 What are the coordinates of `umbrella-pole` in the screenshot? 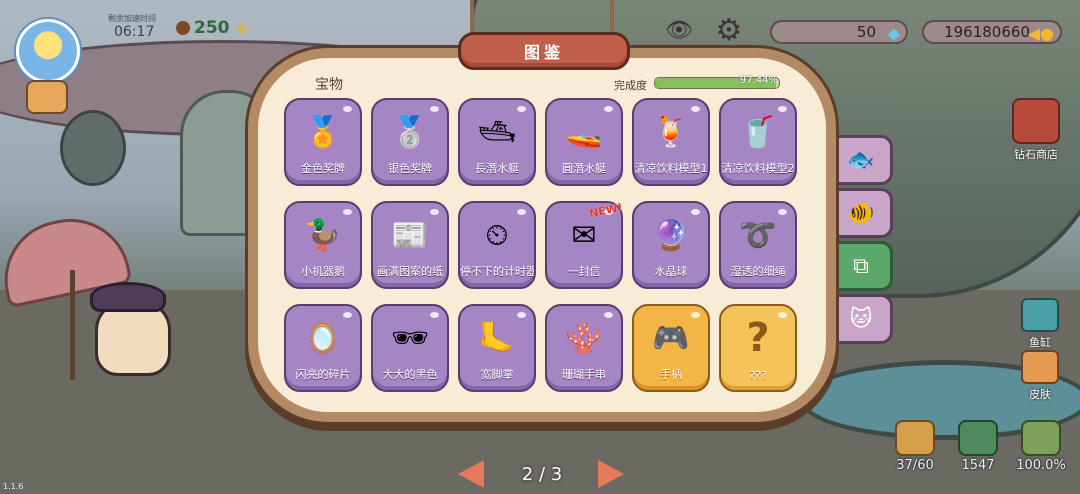 It's located at (72, 325).